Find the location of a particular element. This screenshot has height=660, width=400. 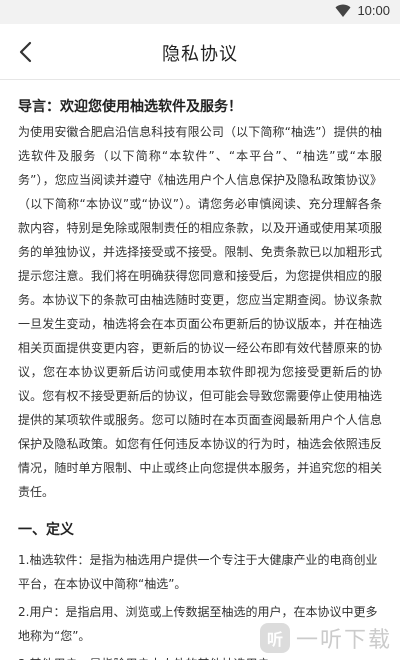

page-title: 隐私协议 is located at coordinates (200, 54).